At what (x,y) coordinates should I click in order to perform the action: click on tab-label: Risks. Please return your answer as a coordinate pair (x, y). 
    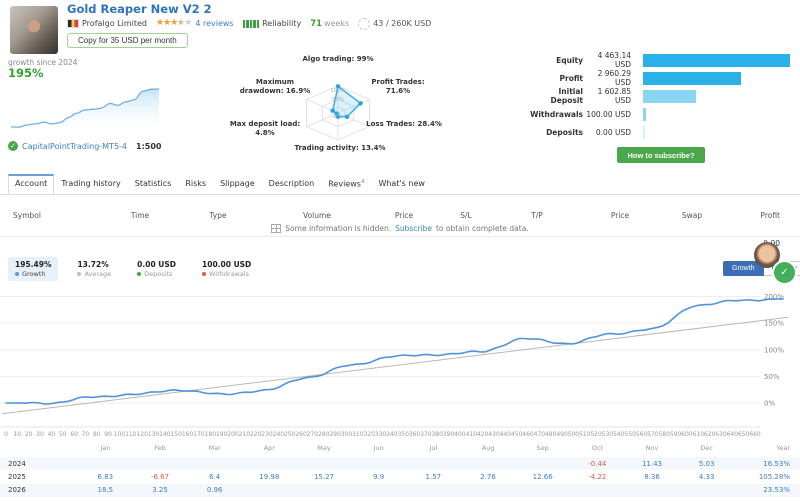
    Looking at the image, I should click on (196, 183).